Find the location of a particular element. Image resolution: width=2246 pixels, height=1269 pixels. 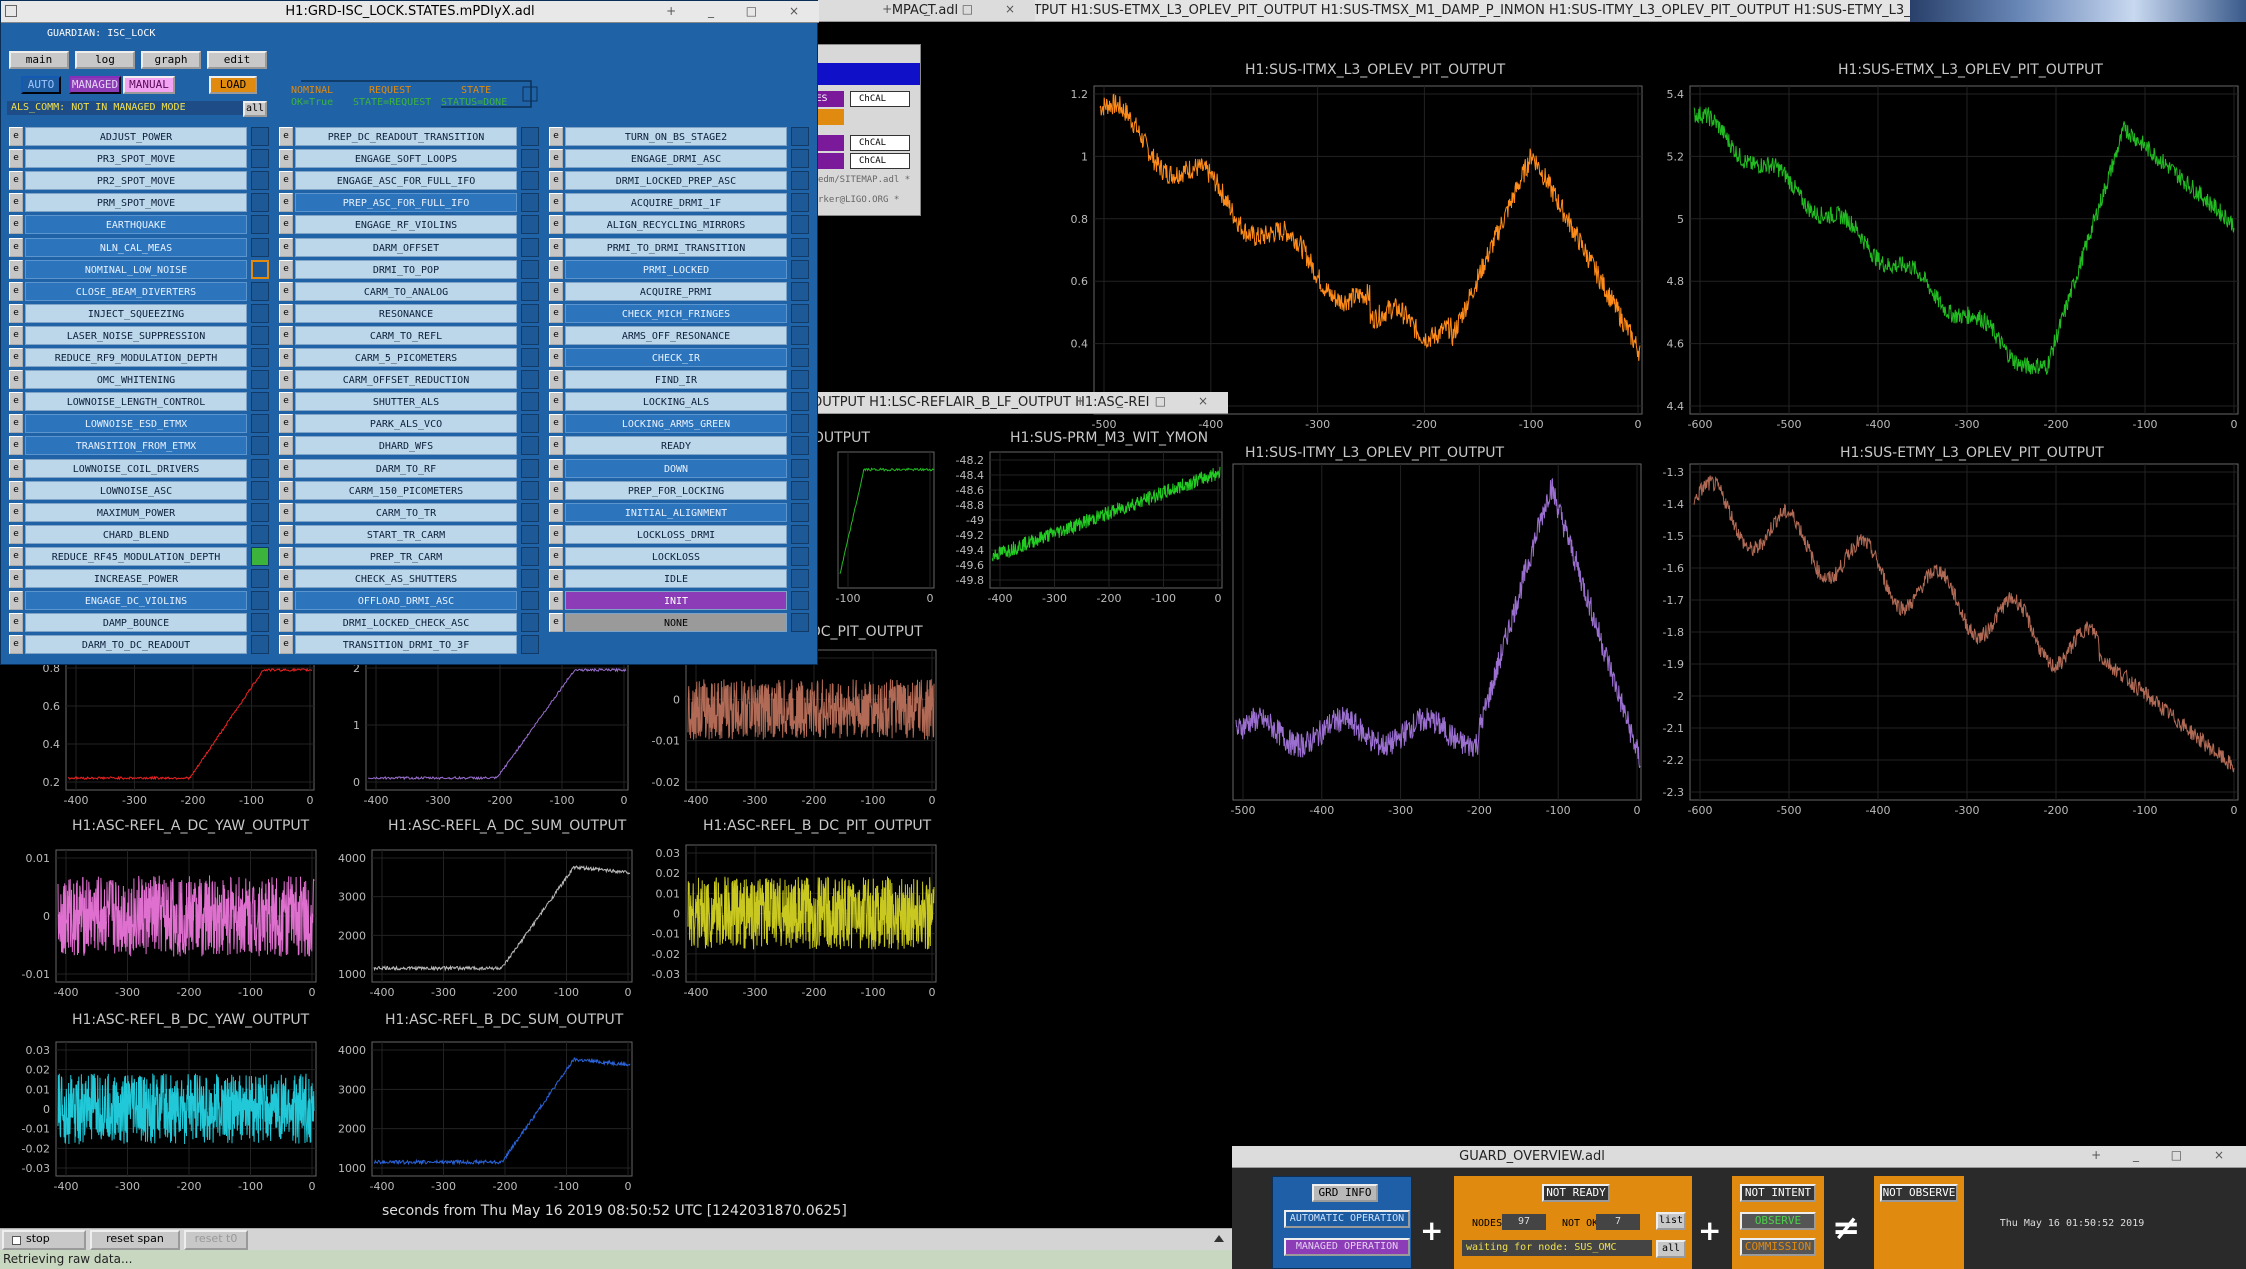

state-request-button: DARM_OFFSET is located at coordinates (406, 247).